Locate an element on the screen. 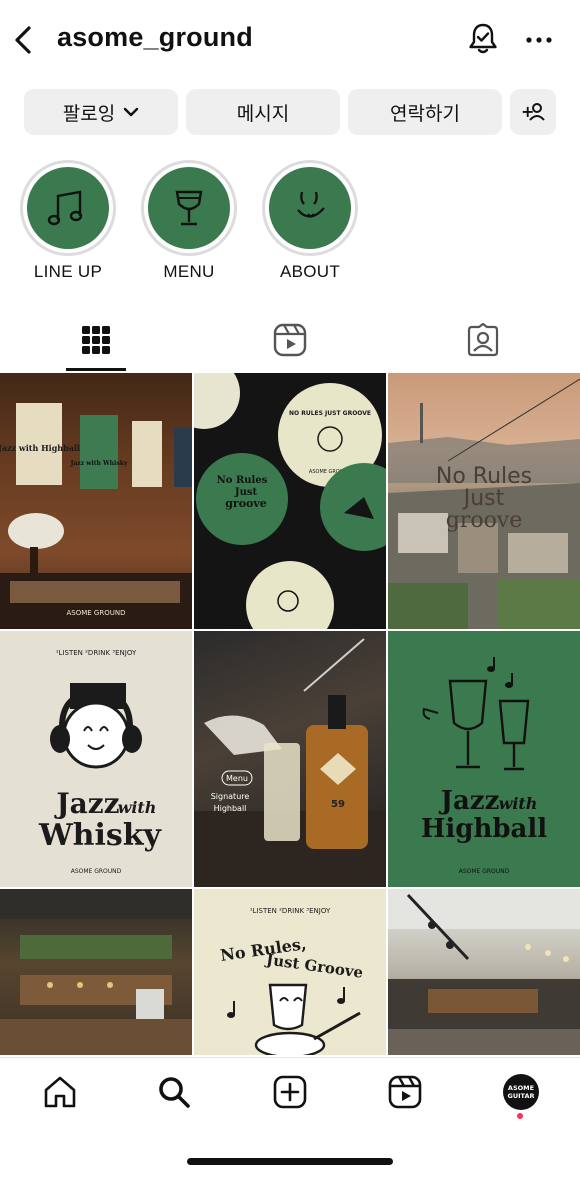 The width and height of the screenshot is (580, 1177). nav-reels is located at coordinates (405, 1092).